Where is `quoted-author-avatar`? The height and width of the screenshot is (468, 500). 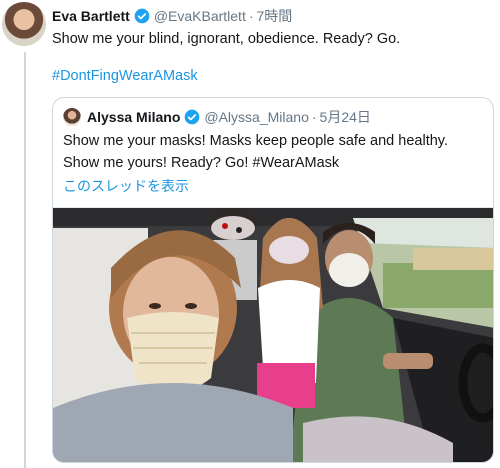
quoted-author-avatar is located at coordinates (72, 117).